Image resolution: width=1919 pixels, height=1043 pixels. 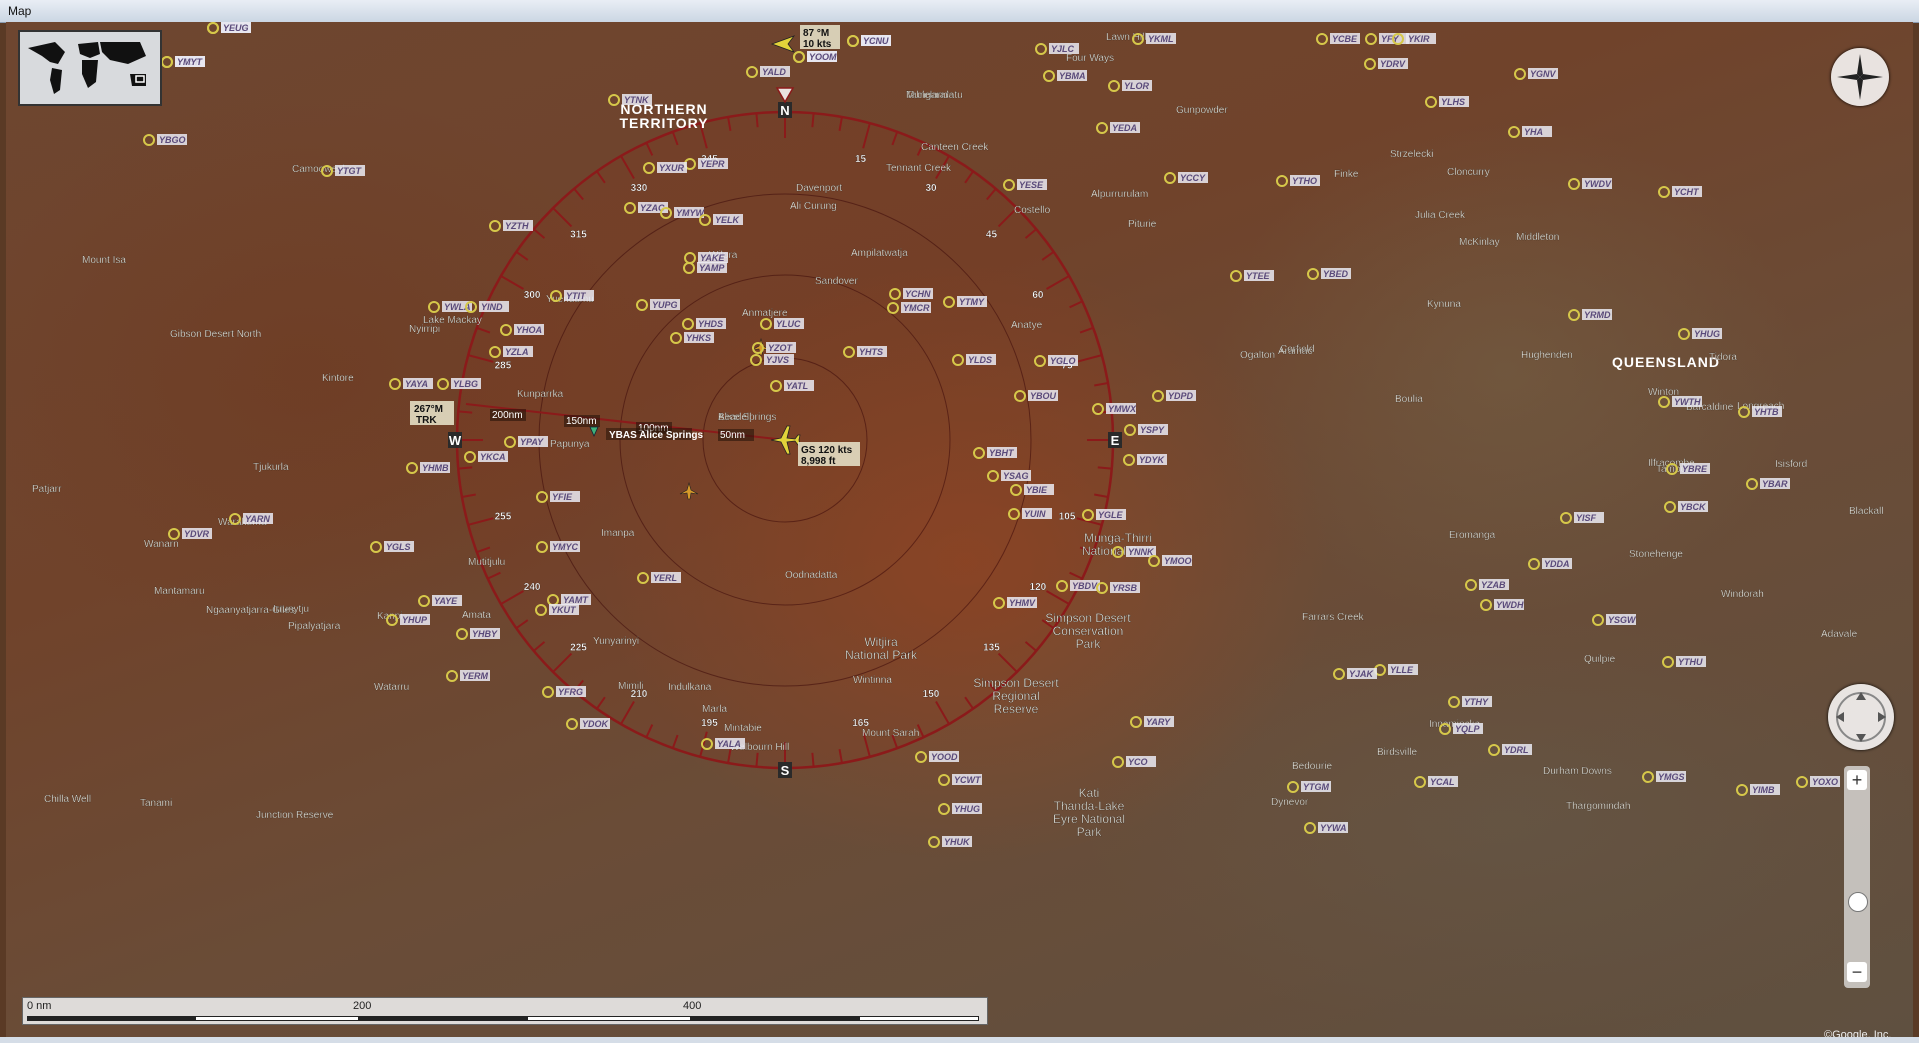 What do you see at coordinates (1124, 128) in the screenshot?
I see `airport-ident: YEDA` at bounding box center [1124, 128].